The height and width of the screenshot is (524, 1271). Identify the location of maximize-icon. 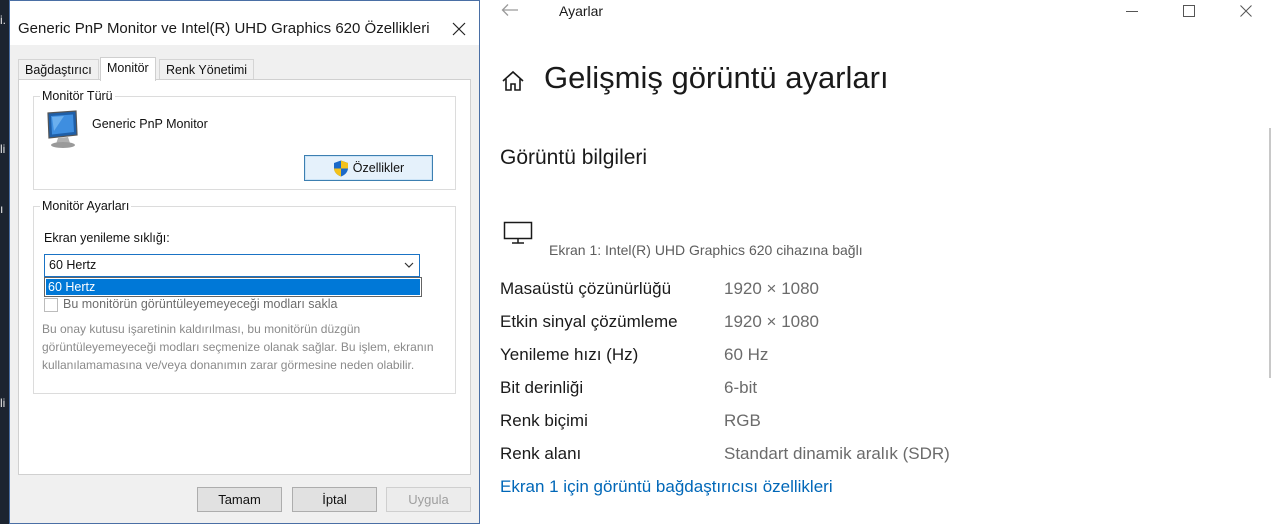
(1189, 11).